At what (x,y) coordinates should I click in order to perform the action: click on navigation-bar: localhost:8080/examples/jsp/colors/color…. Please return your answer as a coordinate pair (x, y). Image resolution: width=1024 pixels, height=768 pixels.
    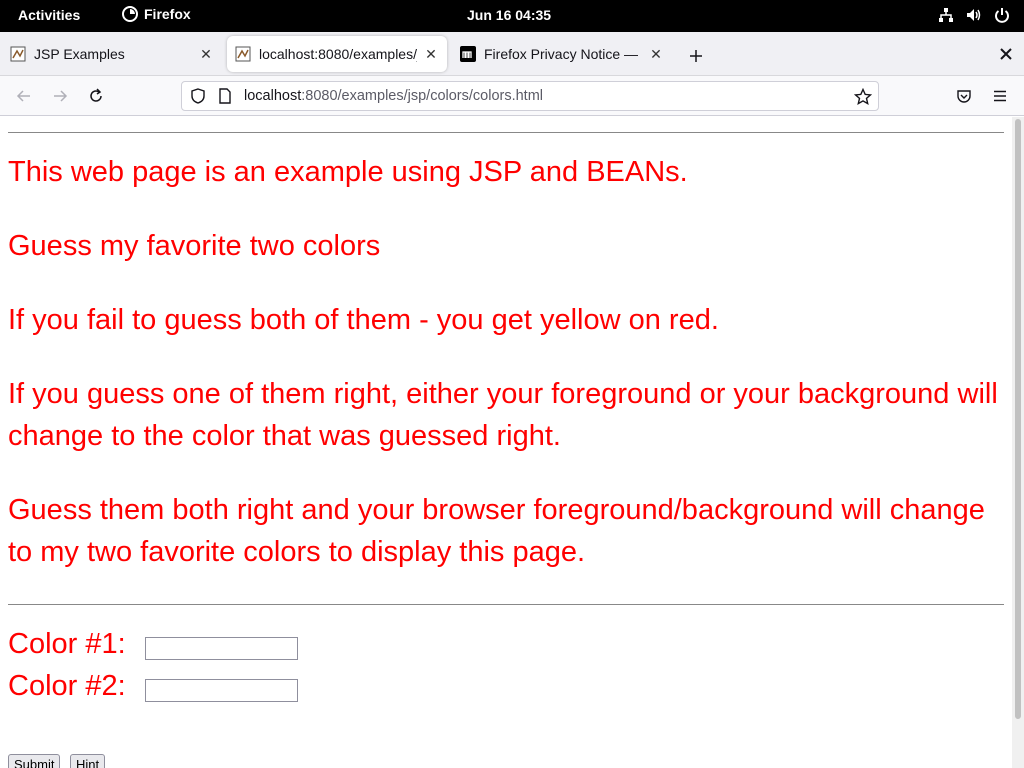
    Looking at the image, I should click on (512, 96).